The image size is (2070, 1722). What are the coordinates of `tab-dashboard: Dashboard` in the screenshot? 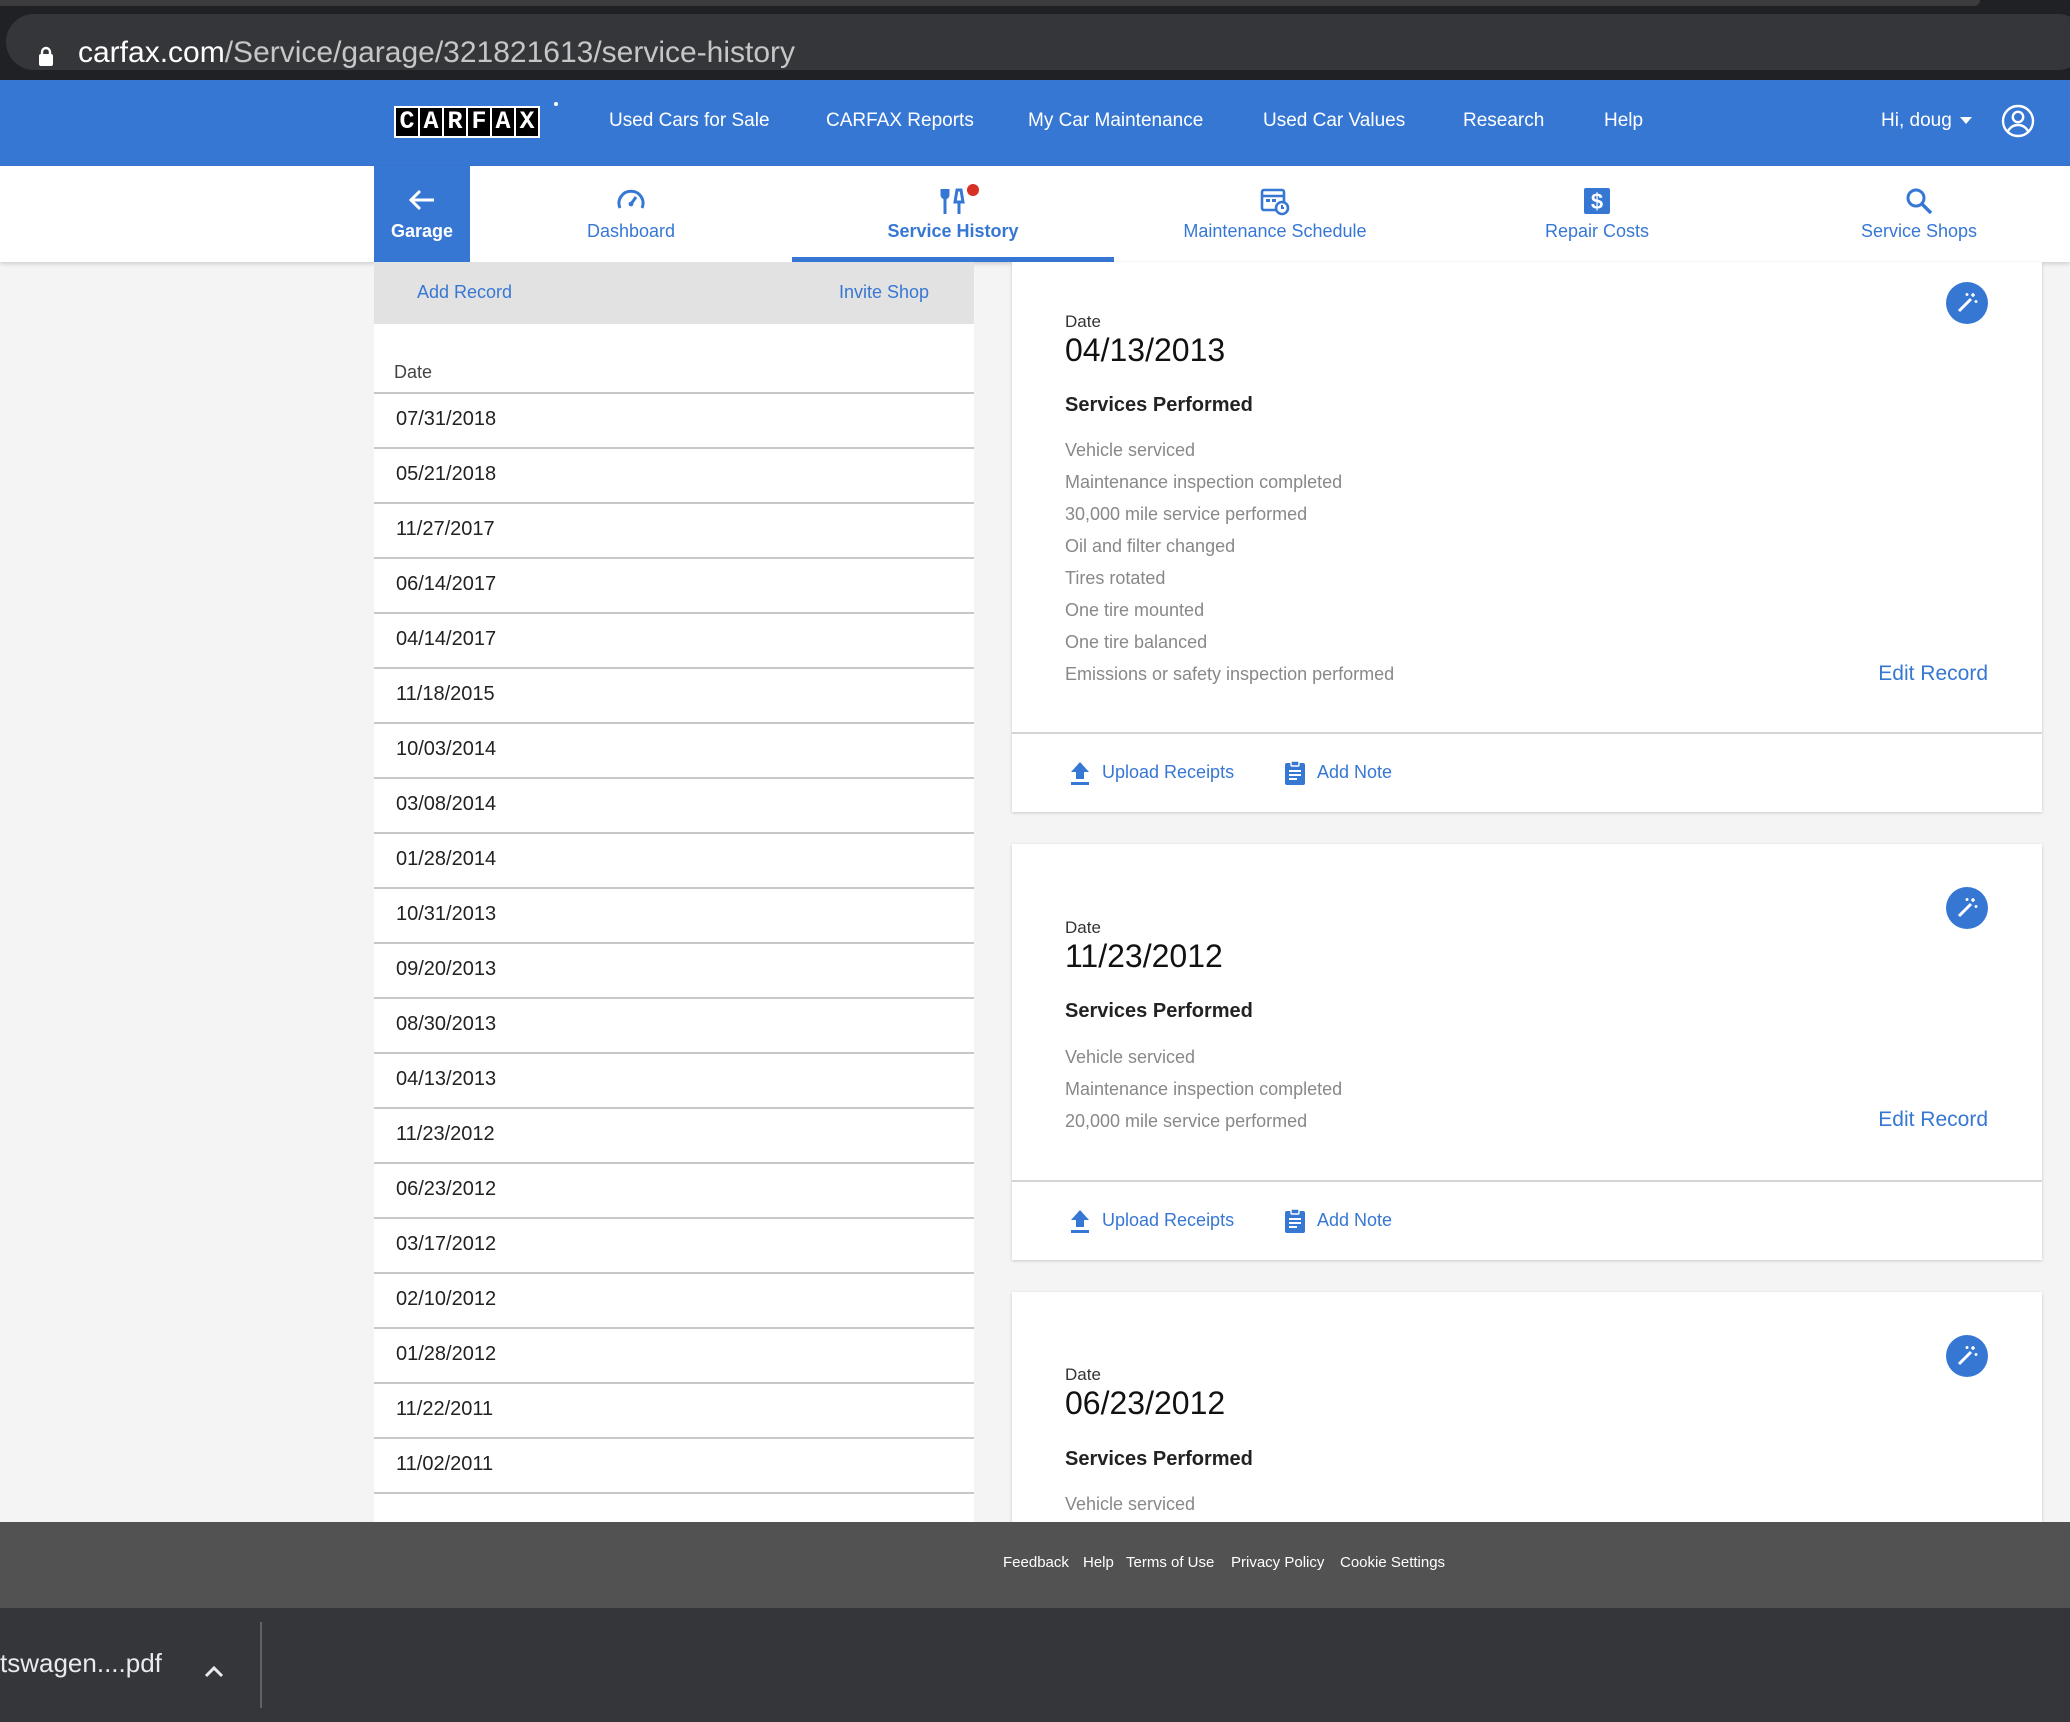 It's located at (631, 214).